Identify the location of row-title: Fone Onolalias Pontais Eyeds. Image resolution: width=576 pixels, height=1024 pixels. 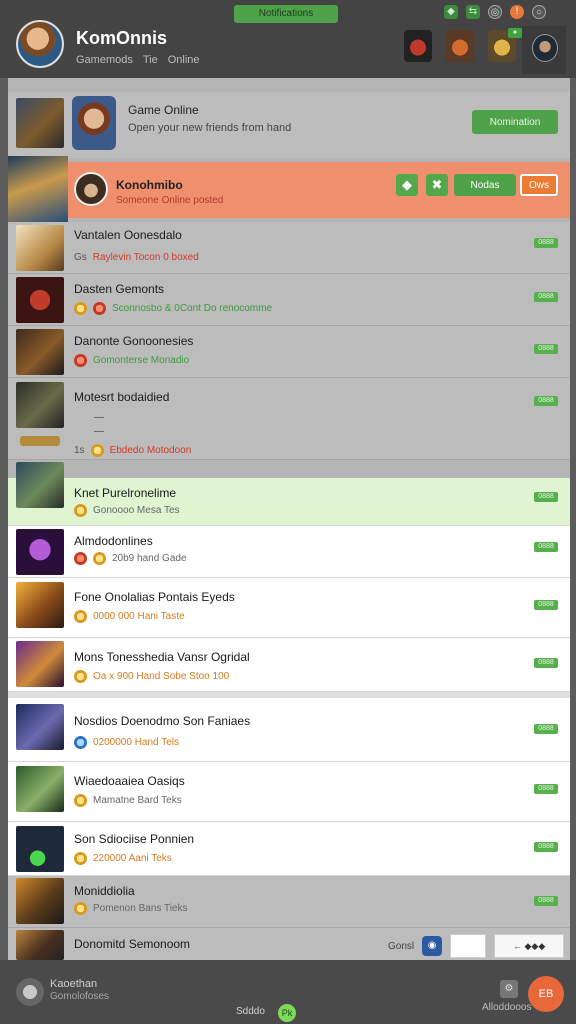
(154, 597).